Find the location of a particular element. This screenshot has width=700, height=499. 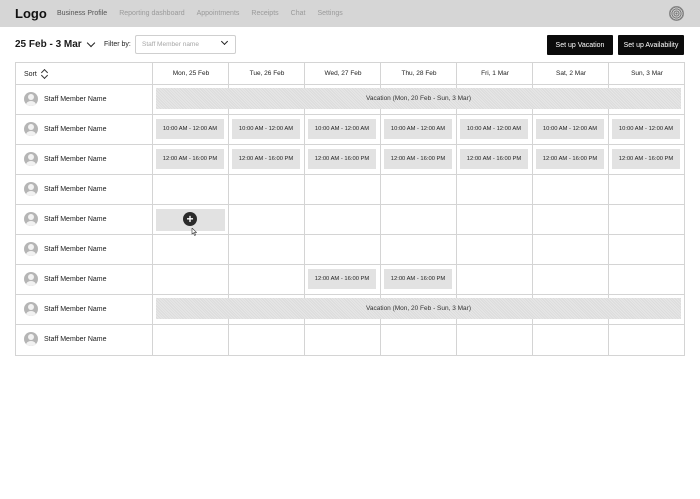

day-header-sun: Sun, 3 Mar is located at coordinates (647, 73).